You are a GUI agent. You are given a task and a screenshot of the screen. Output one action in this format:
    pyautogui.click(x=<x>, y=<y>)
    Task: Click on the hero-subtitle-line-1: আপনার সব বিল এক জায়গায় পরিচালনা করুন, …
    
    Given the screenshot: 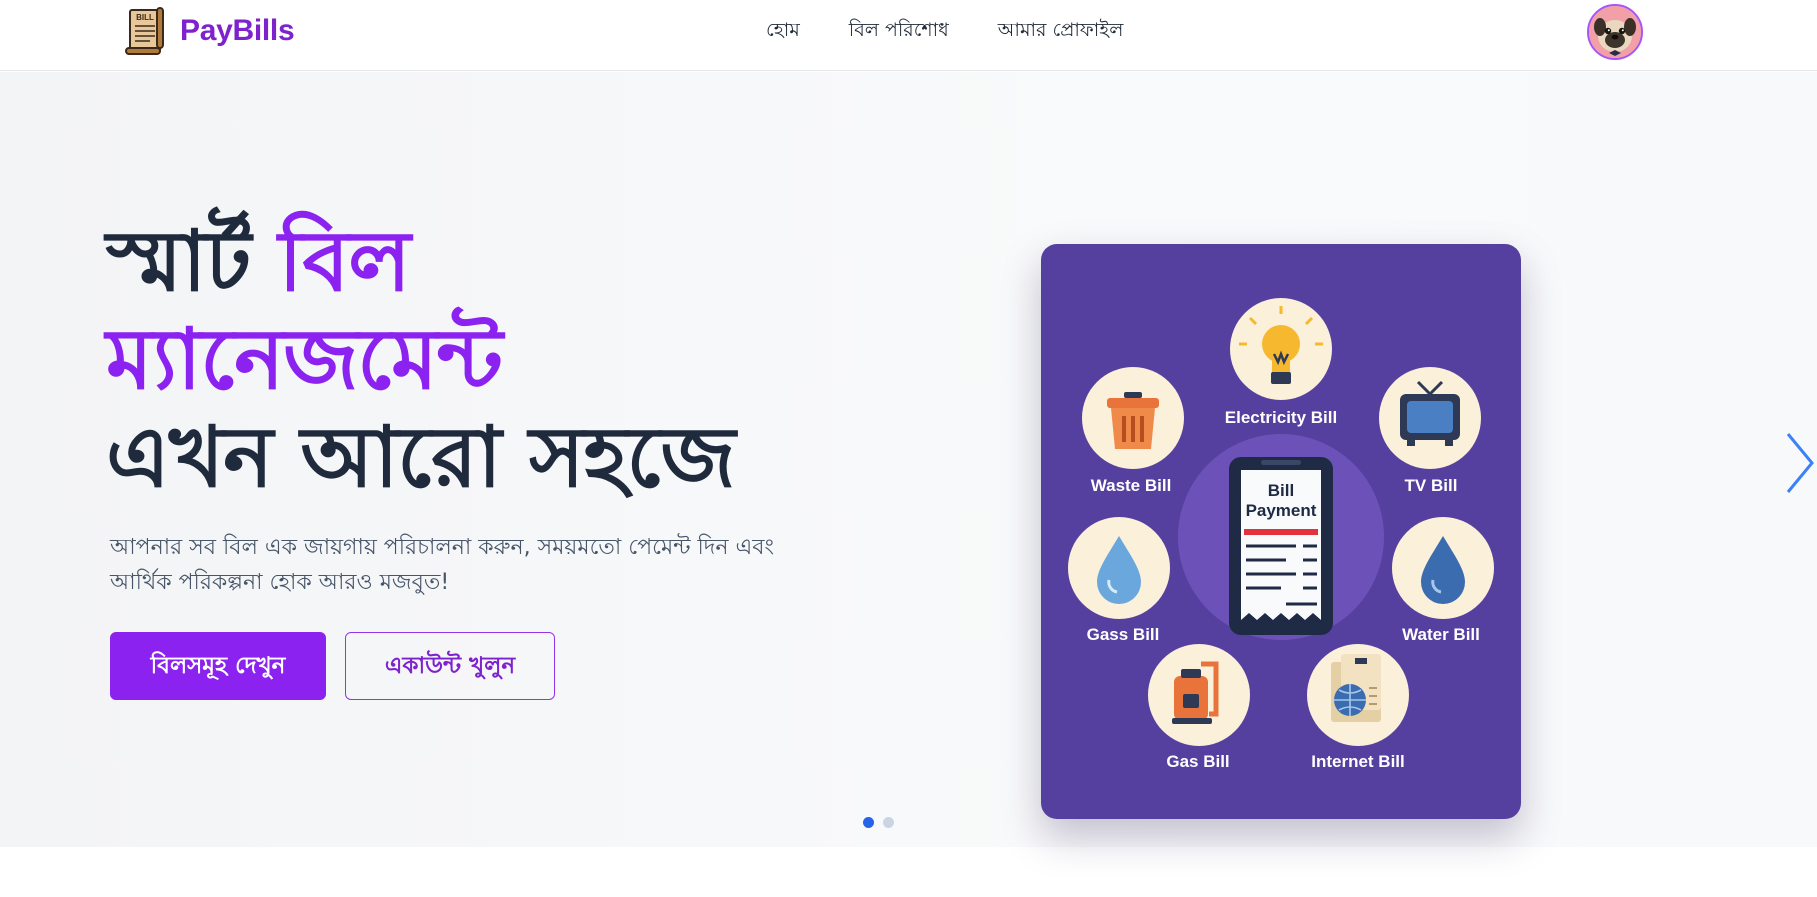 What is the action you would take?
    pyautogui.click(x=442, y=547)
    